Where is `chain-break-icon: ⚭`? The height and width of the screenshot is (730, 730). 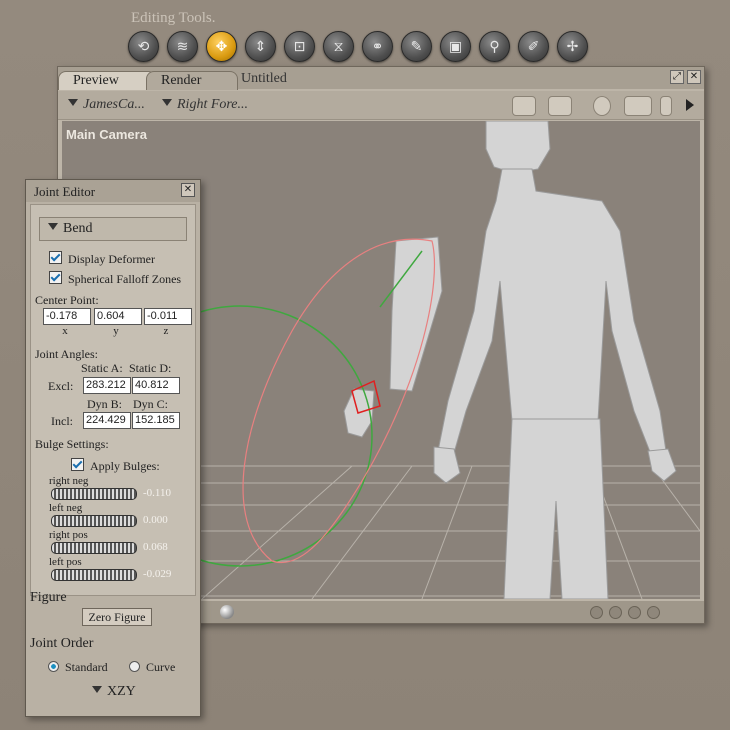
chain-break-icon: ⚭ is located at coordinates (377, 46).